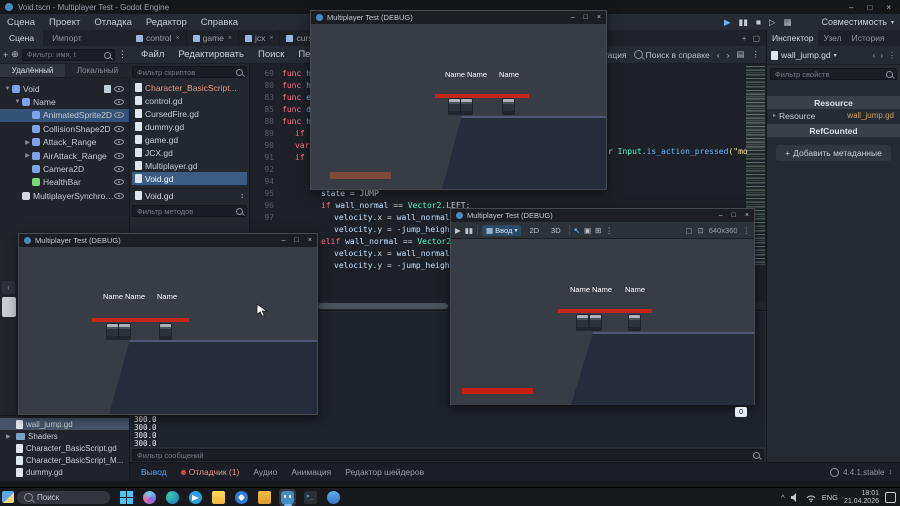  What do you see at coordinates (122, 54) in the screenshot?
I see `dock-menu-icon: ⋮` at bounding box center [122, 54].